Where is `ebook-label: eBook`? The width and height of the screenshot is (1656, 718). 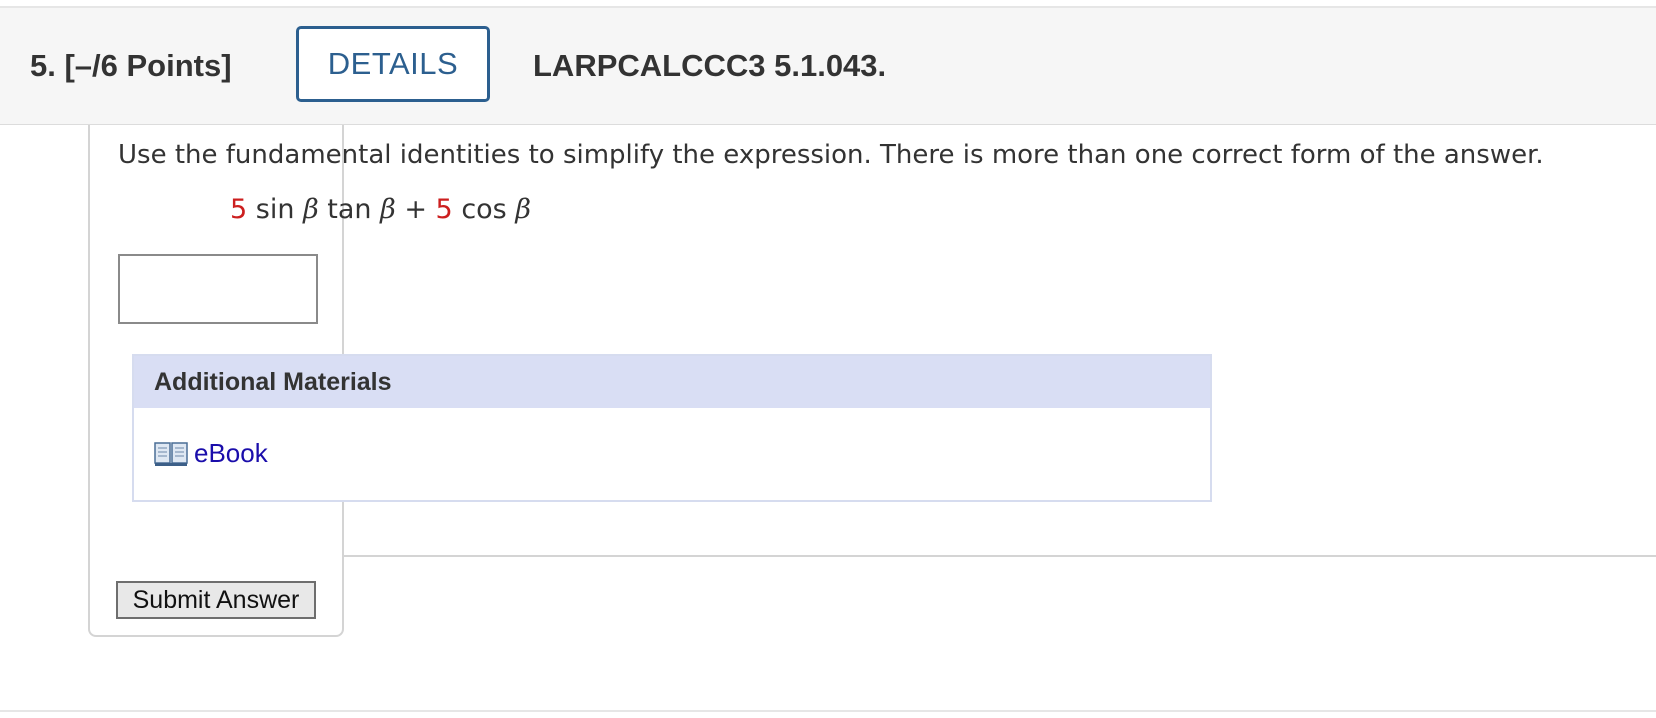 ebook-label: eBook is located at coordinates (231, 453).